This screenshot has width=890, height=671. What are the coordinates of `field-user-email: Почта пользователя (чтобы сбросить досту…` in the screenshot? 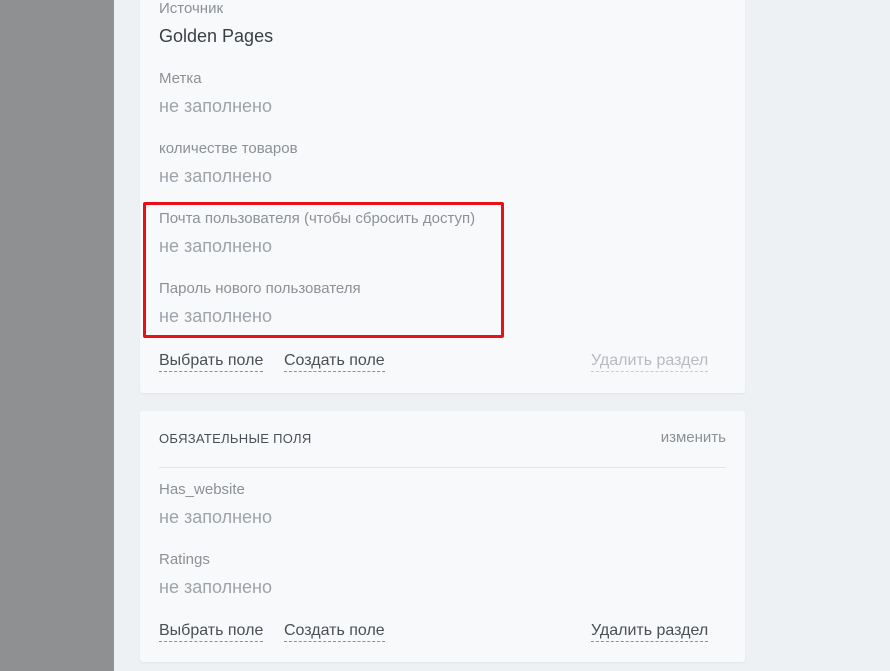 It's located at (317, 233).